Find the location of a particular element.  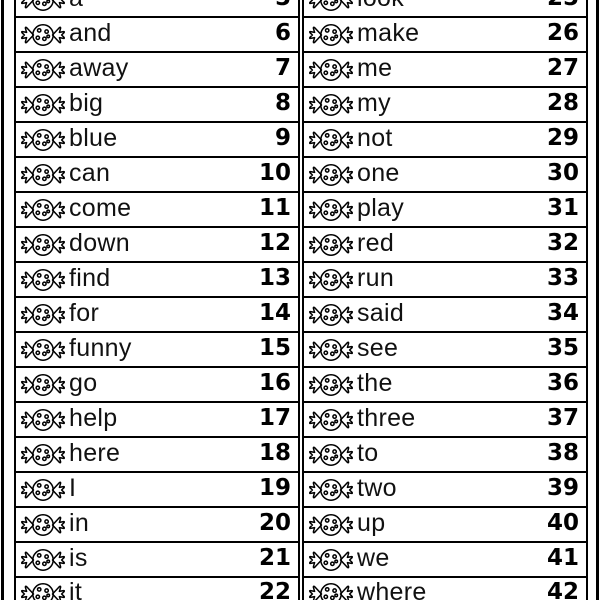

sight-word-label: here is located at coordinates (95, 454).